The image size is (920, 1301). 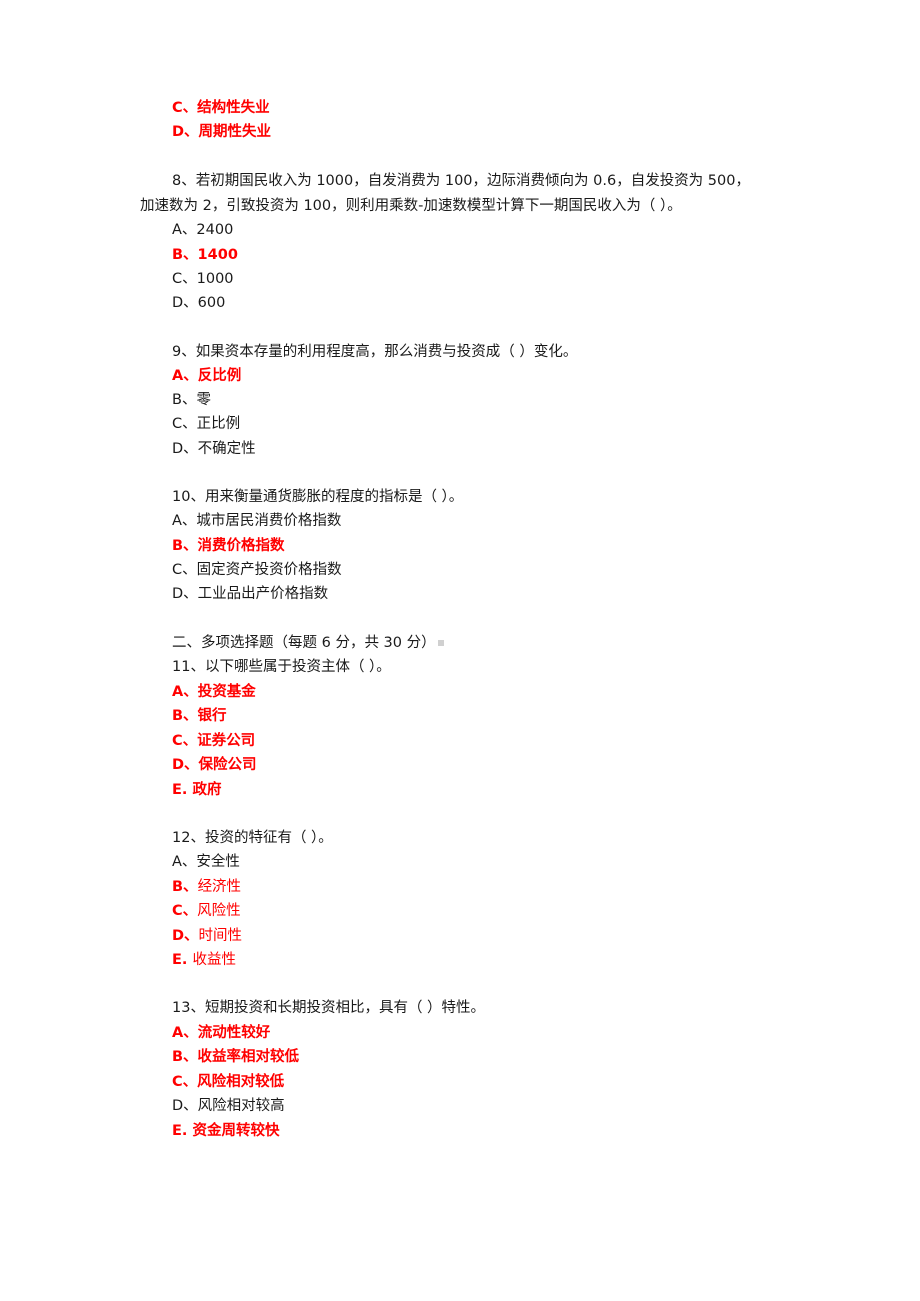 What do you see at coordinates (219, 911) in the screenshot?
I see `option-text: 风险性` at bounding box center [219, 911].